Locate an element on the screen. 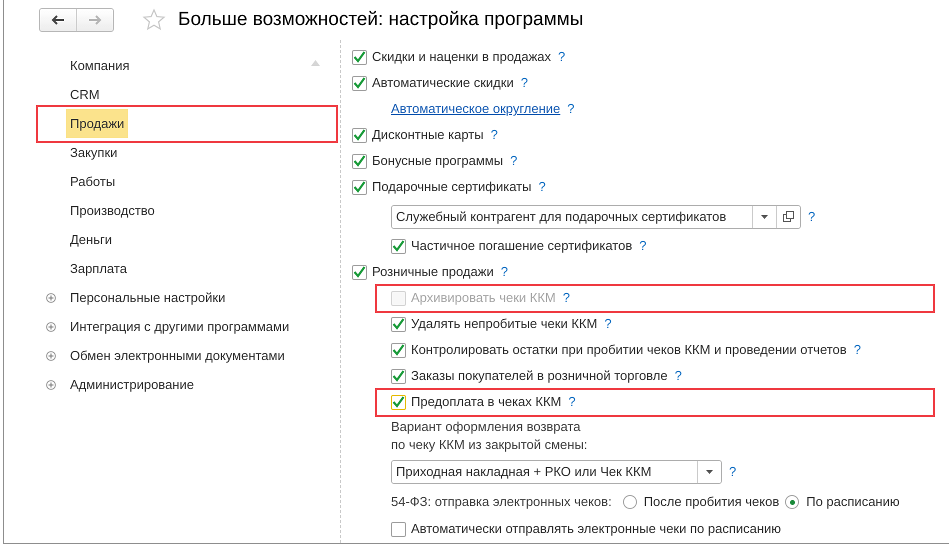  checkbox-label: Дисконтные карты is located at coordinates (428, 135).